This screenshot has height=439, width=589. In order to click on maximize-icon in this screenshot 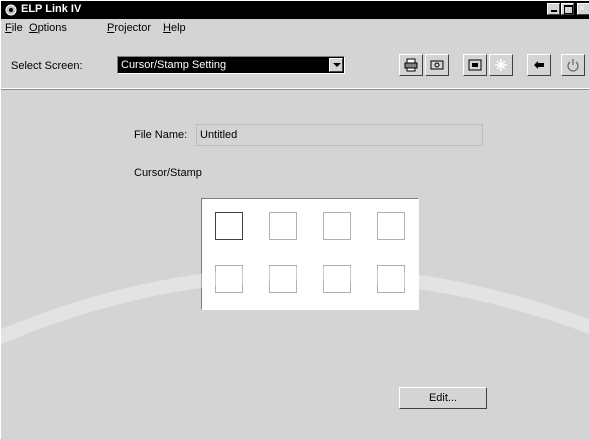, I will do `click(568, 9)`.